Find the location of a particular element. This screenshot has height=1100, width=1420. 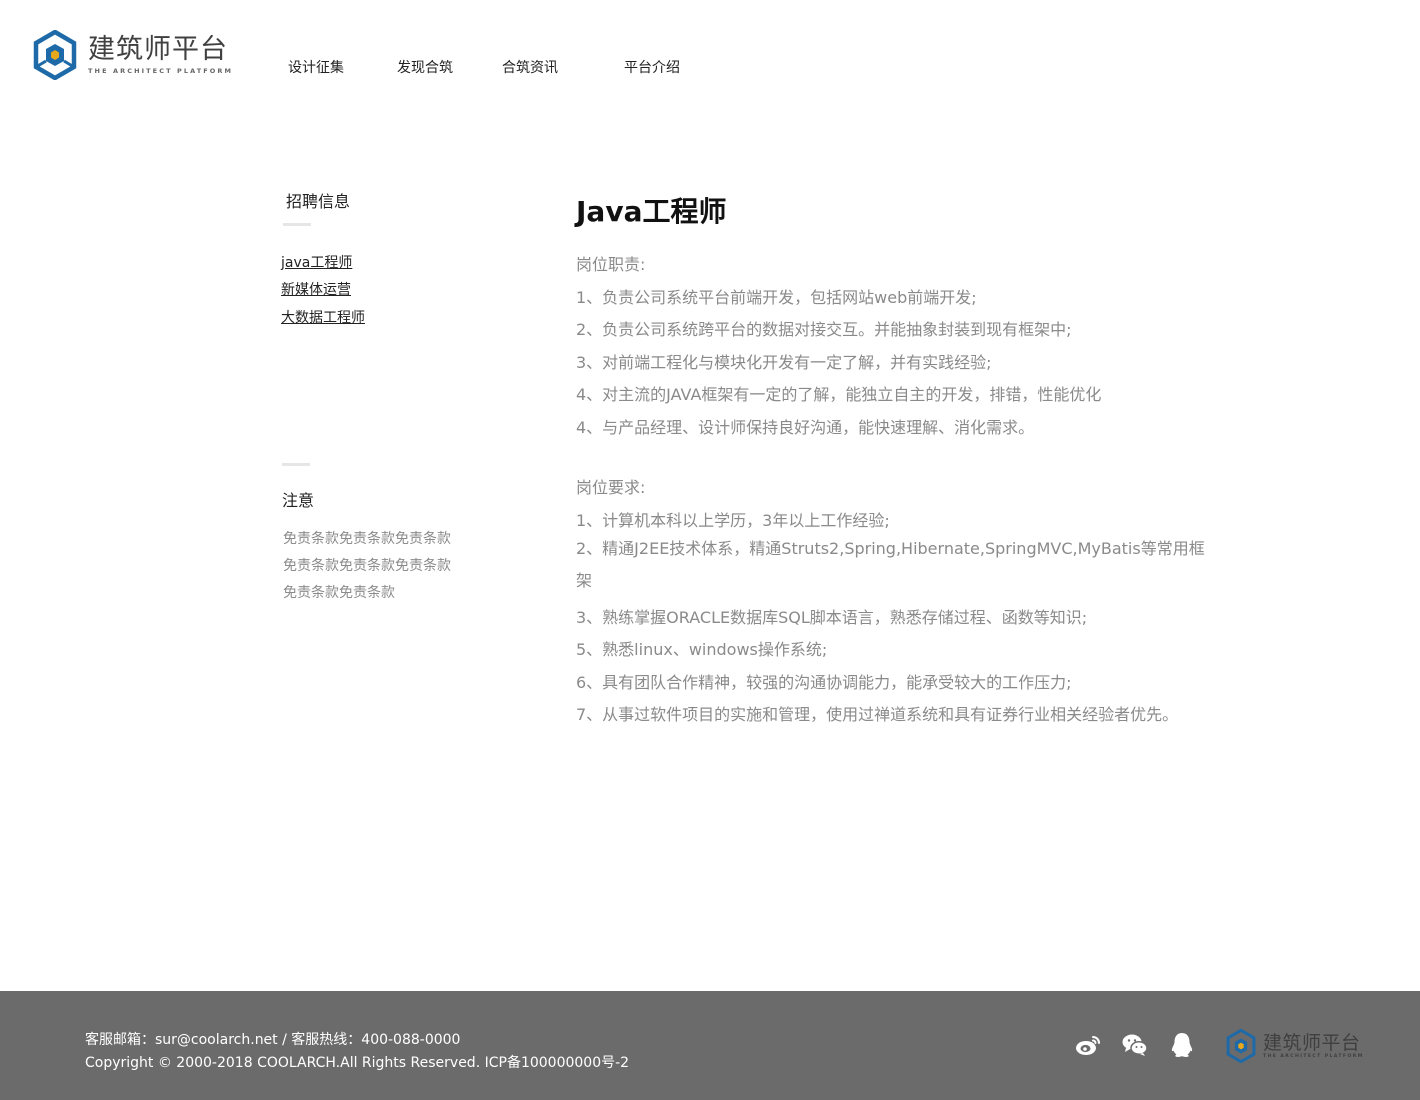

duty-item: 3、对前端工程化与模块化开发有一定了解，并有实践经验; is located at coordinates (784, 362).